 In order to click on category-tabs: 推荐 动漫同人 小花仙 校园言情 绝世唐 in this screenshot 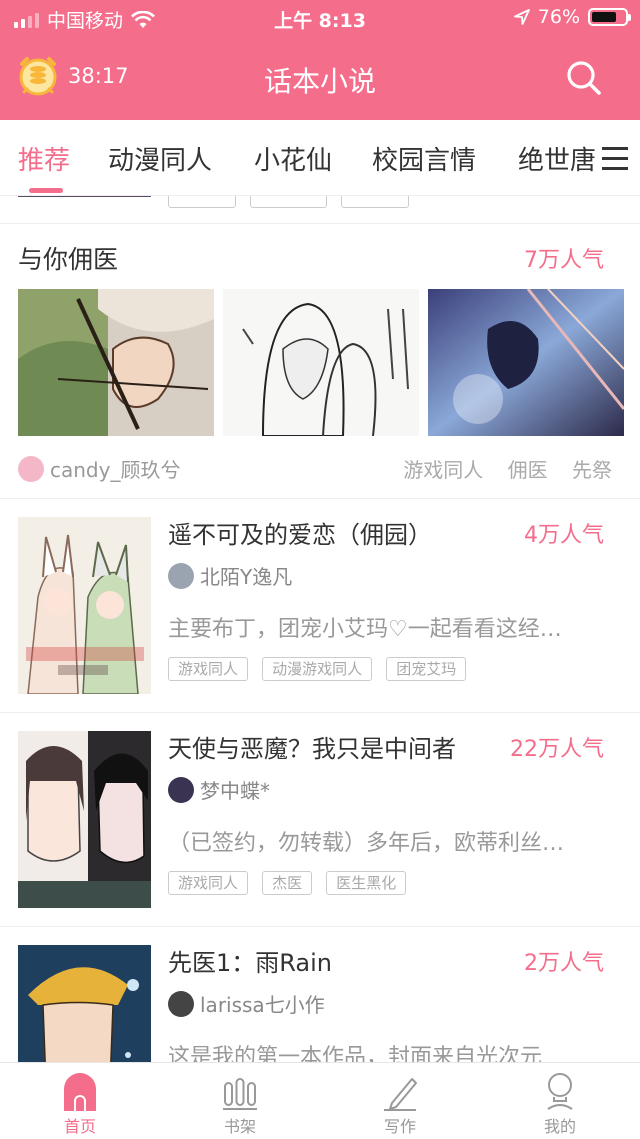, I will do `click(320, 158)`.